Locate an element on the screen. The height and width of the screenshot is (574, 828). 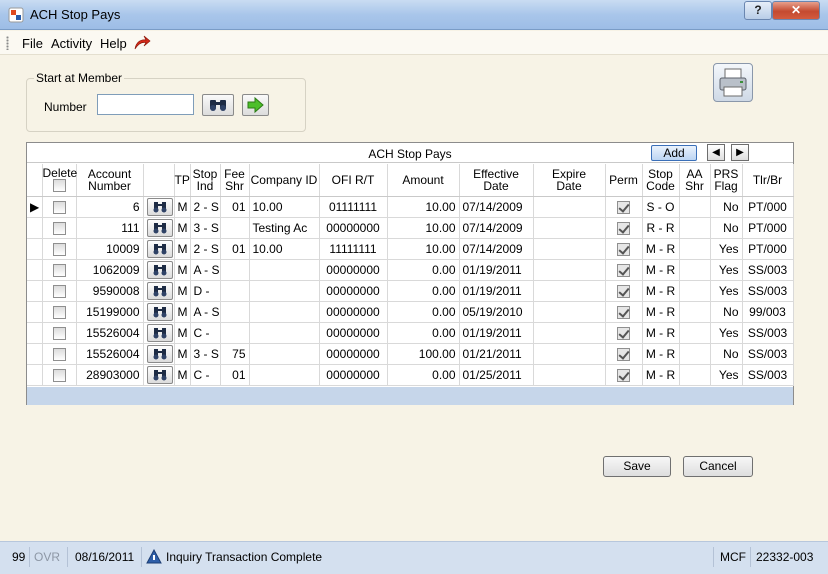
previous-page-button: ◀ is located at coordinates (716, 152).